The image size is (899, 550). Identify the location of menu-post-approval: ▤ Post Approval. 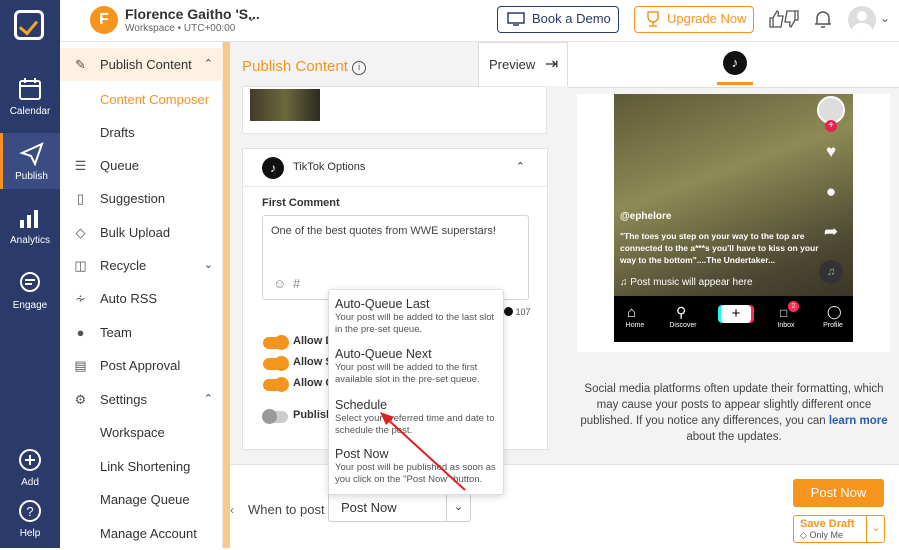
(141, 365).